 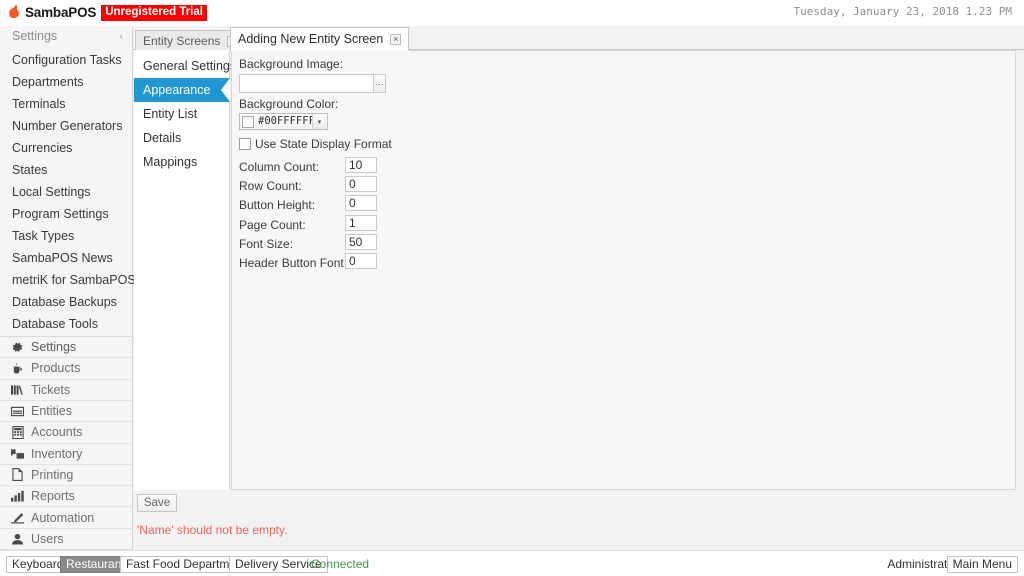 What do you see at coordinates (66, 539) in the screenshot?
I see `module-users: Users` at bounding box center [66, 539].